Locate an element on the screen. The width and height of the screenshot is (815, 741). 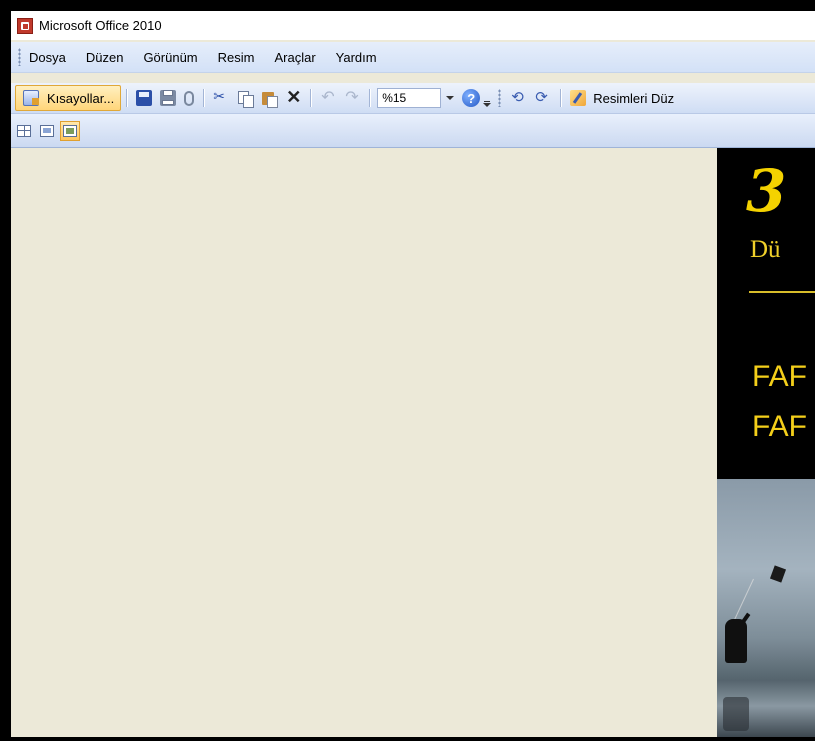
edit-pictures-label: Resimleri Düz is located at coordinates (634, 98).